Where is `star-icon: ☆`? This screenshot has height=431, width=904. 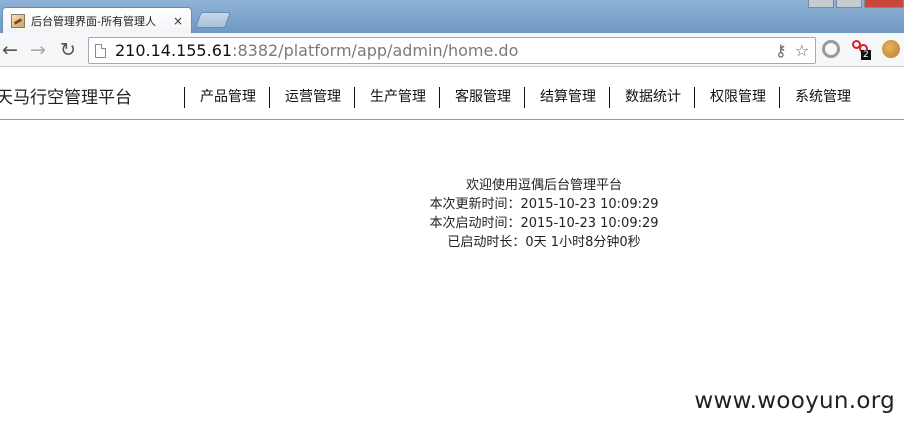 star-icon: ☆ is located at coordinates (802, 50).